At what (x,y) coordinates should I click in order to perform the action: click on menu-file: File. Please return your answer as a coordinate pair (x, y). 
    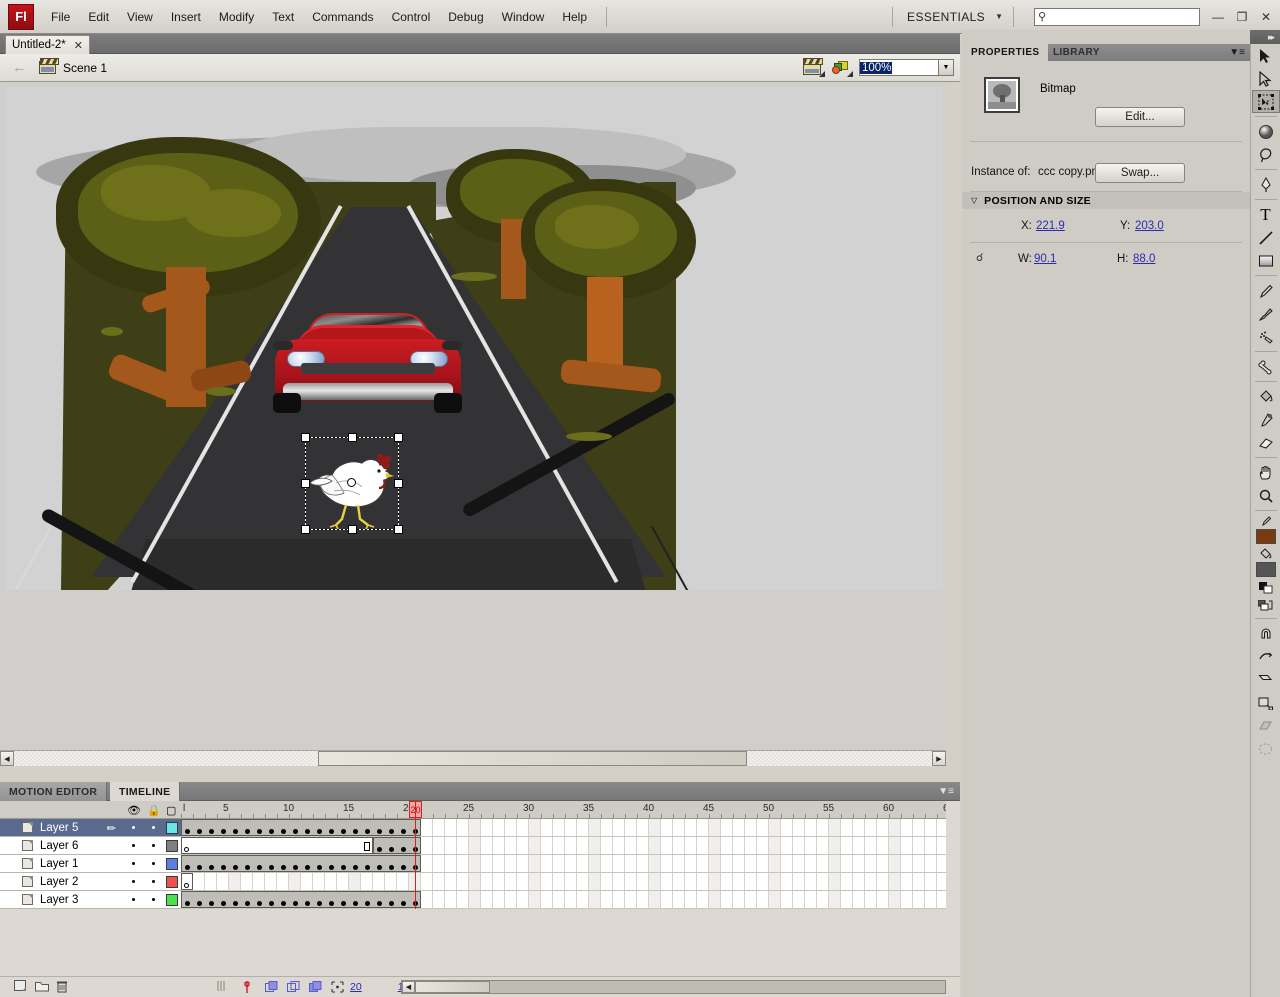
    Looking at the image, I should click on (60, 17).